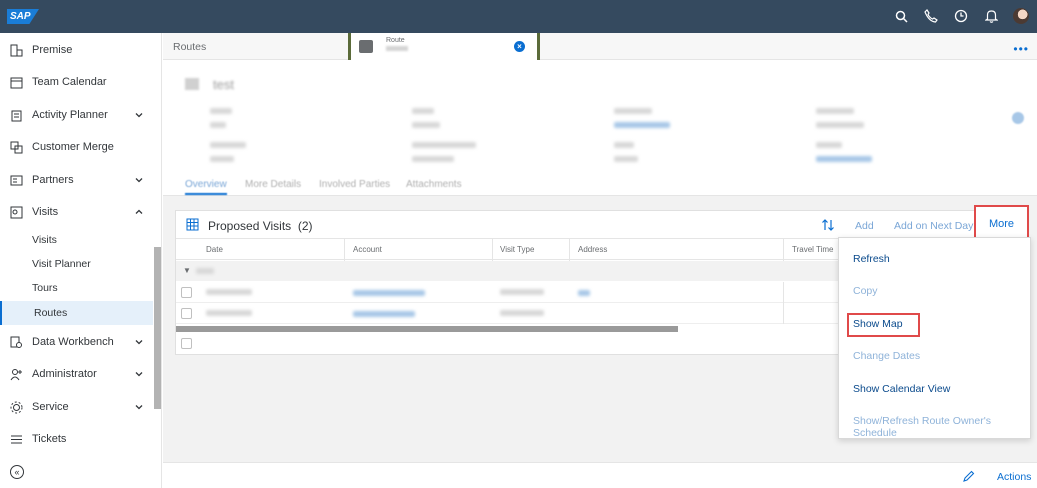 This screenshot has width=1037, height=488. What do you see at coordinates (16, 147) in the screenshot?
I see `merge-icon` at bounding box center [16, 147].